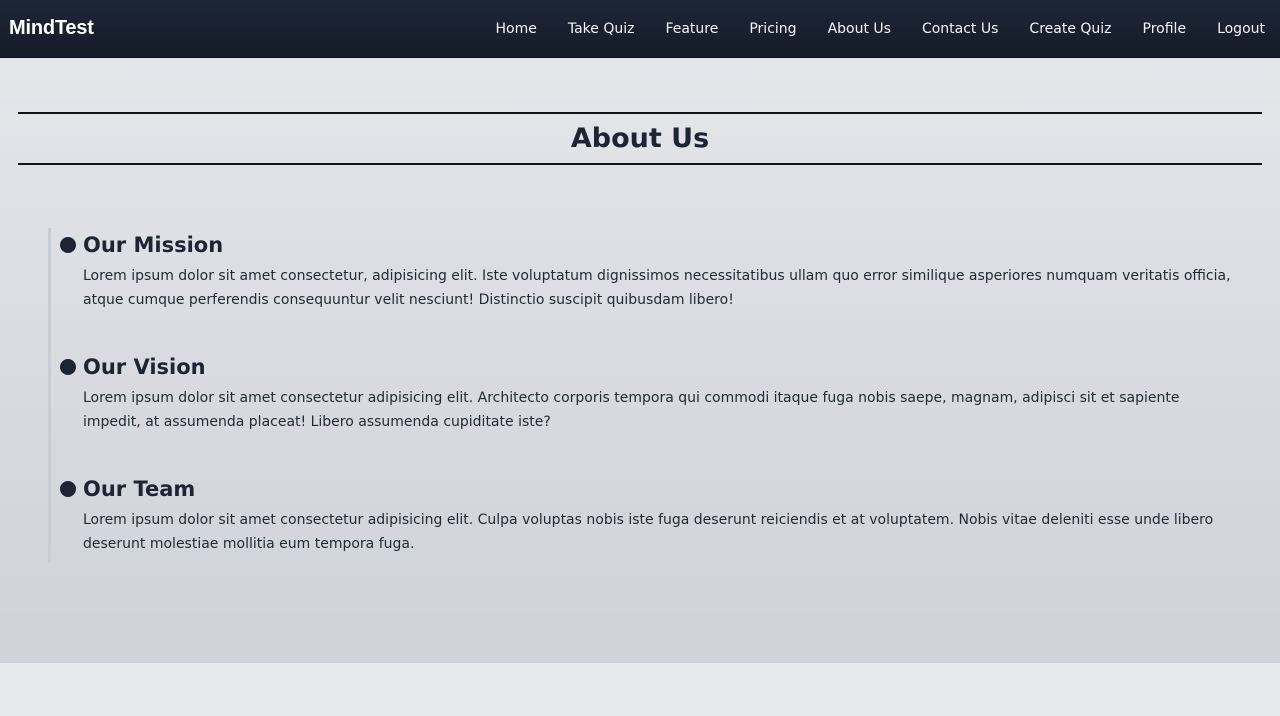 The height and width of the screenshot is (716, 1280). What do you see at coordinates (640, 689) in the screenshot?
I see `footer-strip` at bounding box center [640, 689].